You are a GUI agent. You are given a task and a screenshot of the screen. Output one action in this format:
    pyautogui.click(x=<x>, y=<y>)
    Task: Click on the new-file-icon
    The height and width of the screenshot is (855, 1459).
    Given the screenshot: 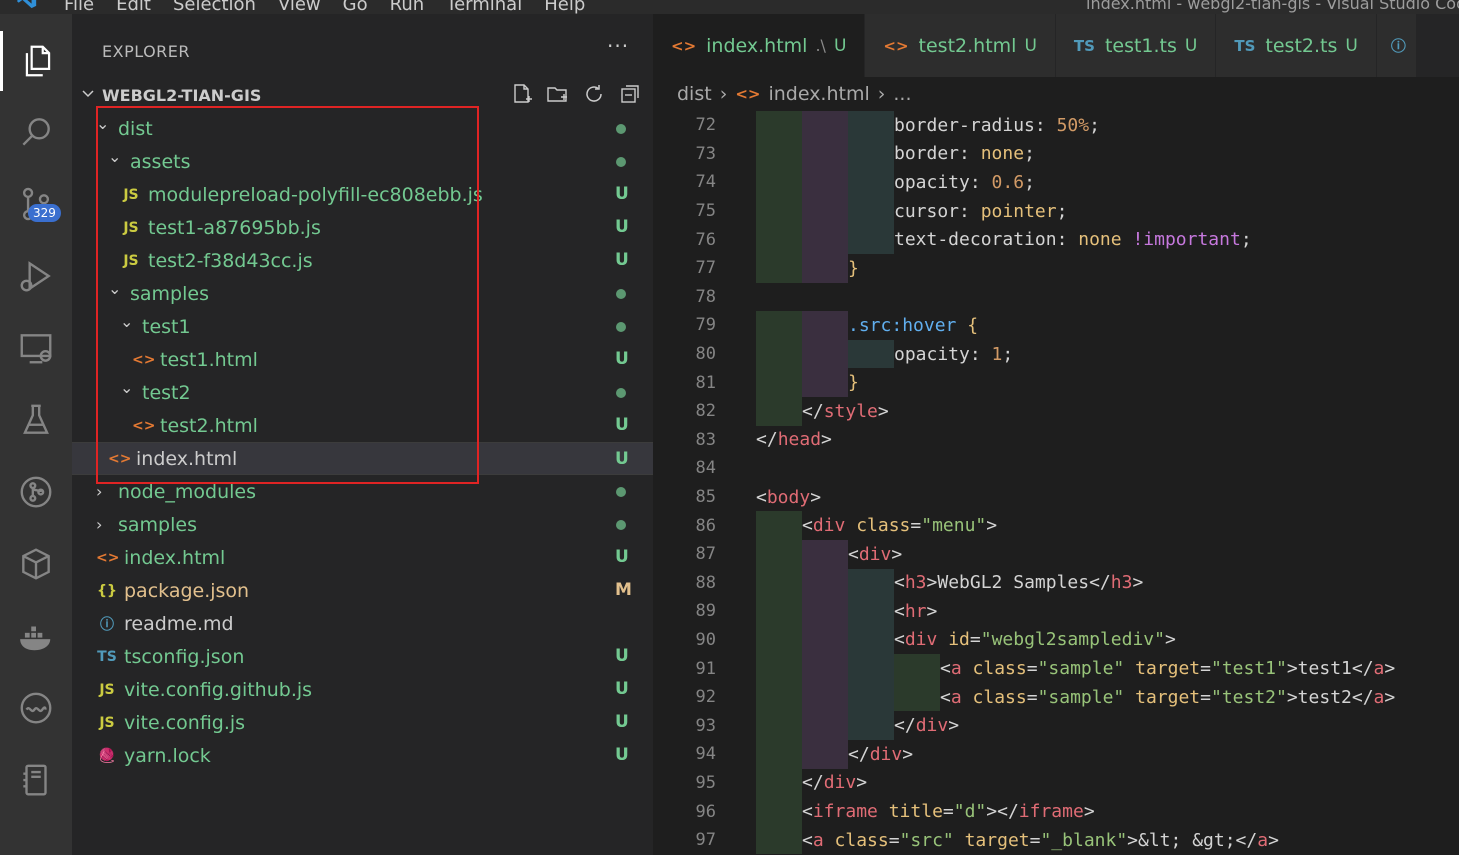 What is the action you would take?
    pyautogui.click(x=522, y=94)
    